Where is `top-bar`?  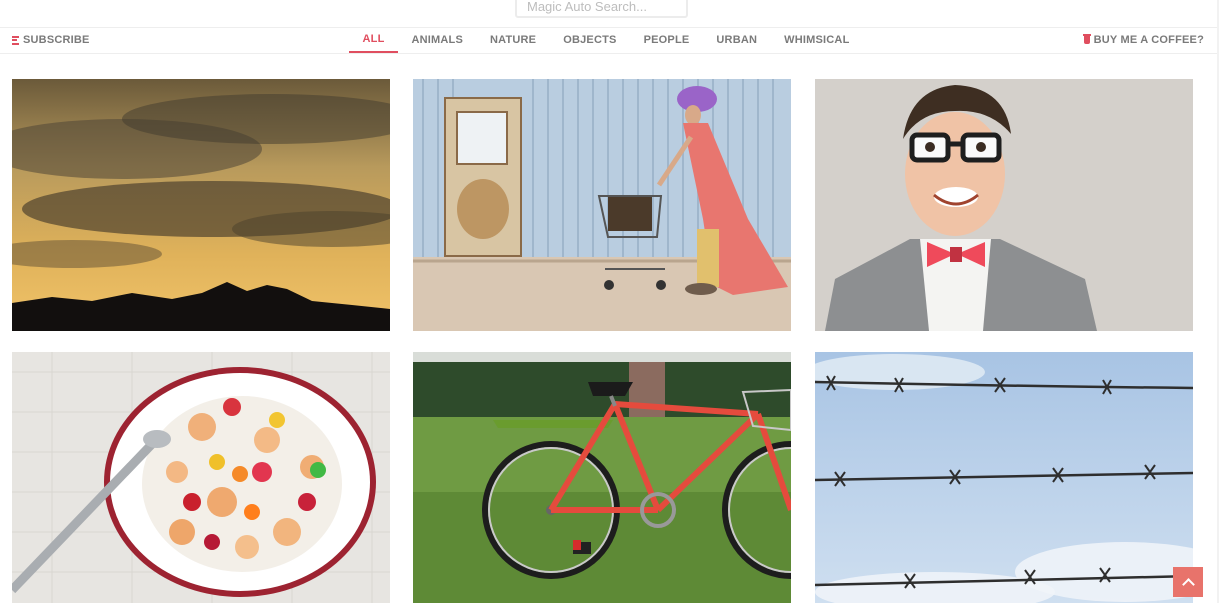
top-bar is located at coordinates (609, 14).